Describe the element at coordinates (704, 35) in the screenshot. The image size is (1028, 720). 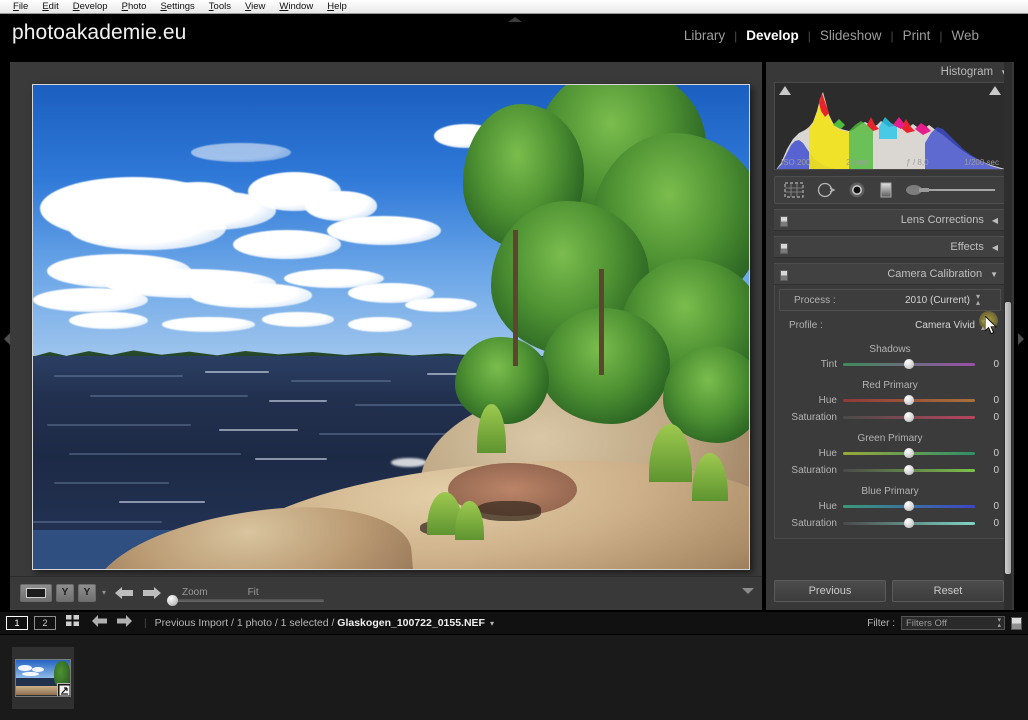
I see `module-library: Library` at that location.